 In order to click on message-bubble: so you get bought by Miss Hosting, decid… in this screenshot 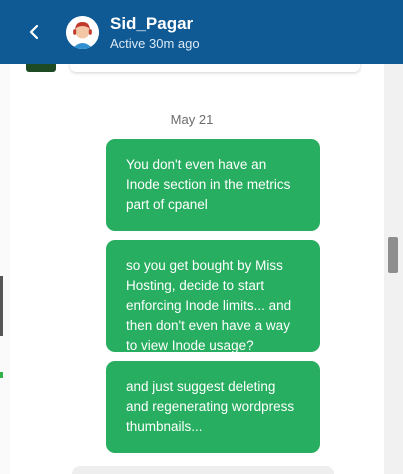, I will do `click(213, 296)`.